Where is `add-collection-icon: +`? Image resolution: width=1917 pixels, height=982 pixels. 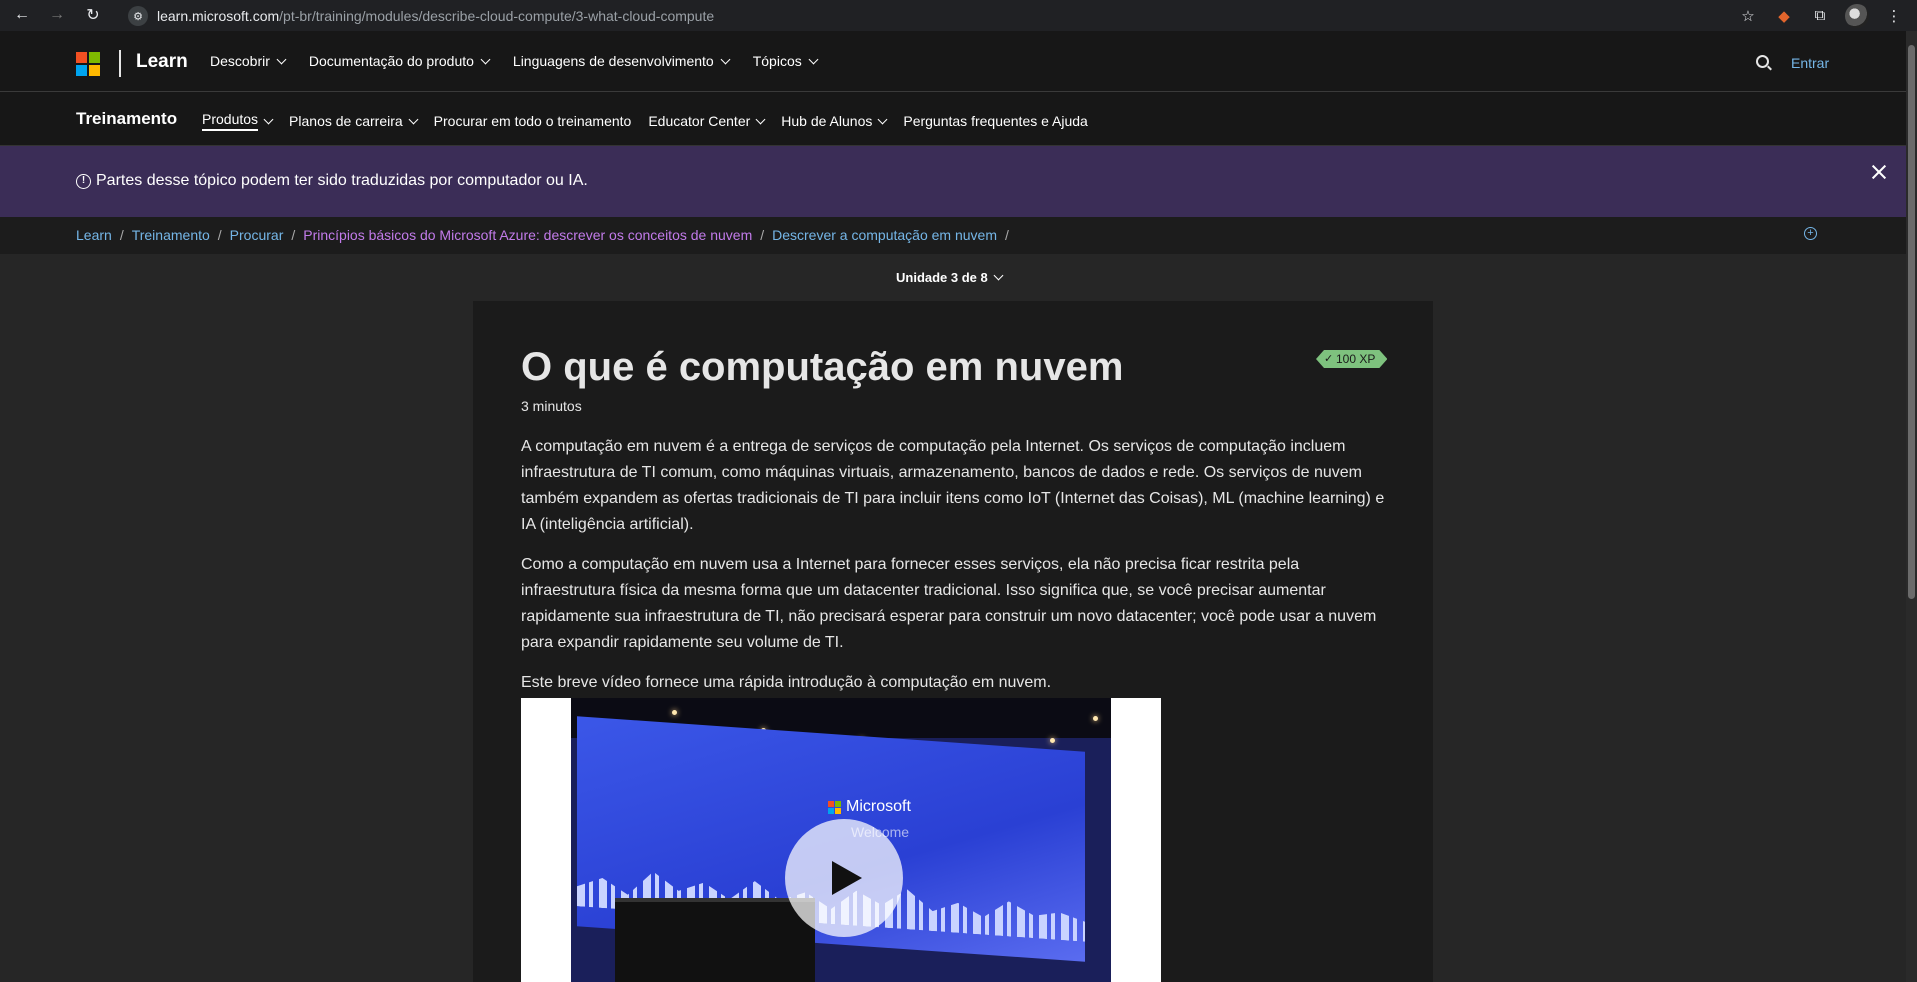
add-collection-icon: + is located at coordinates (1810, 233).